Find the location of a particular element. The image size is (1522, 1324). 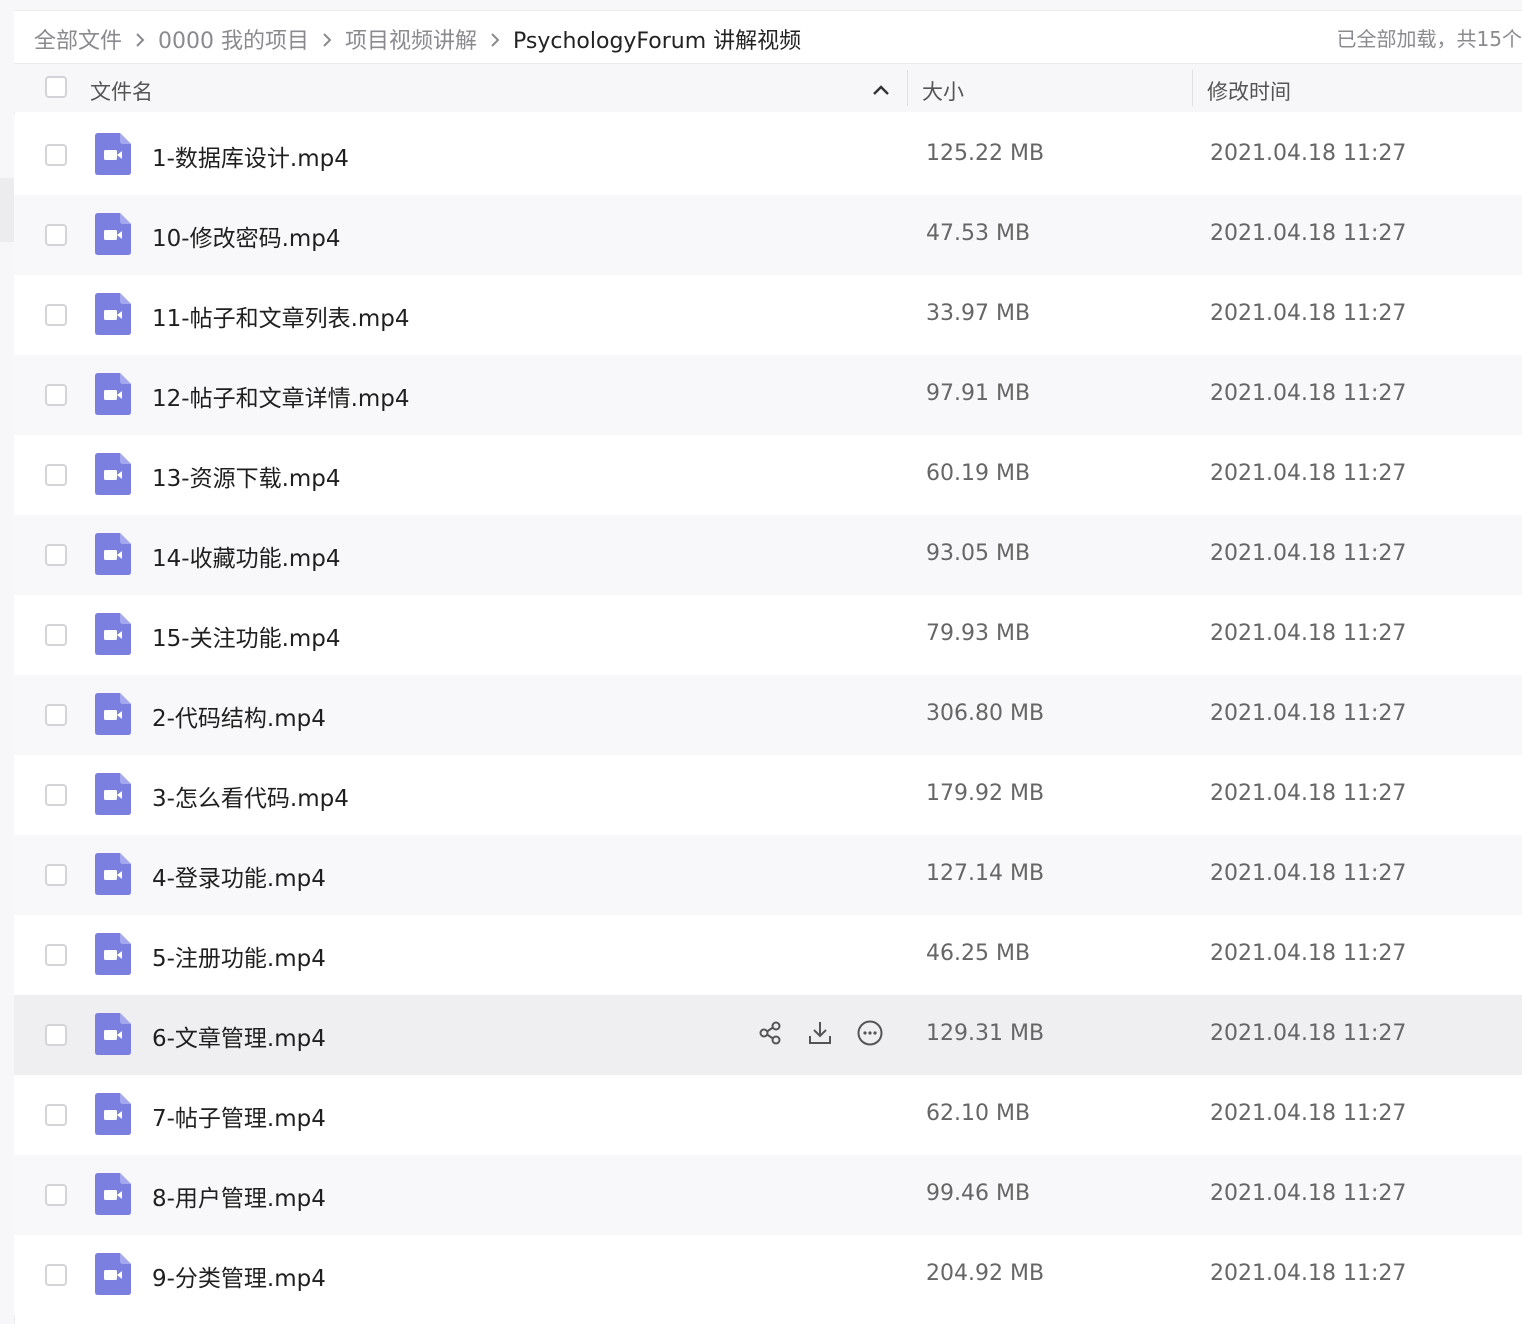

table-row: 1-数据库设计.mp4 125.22 MB 2021.04.18 11:27 is located at coordinates (768, 155).